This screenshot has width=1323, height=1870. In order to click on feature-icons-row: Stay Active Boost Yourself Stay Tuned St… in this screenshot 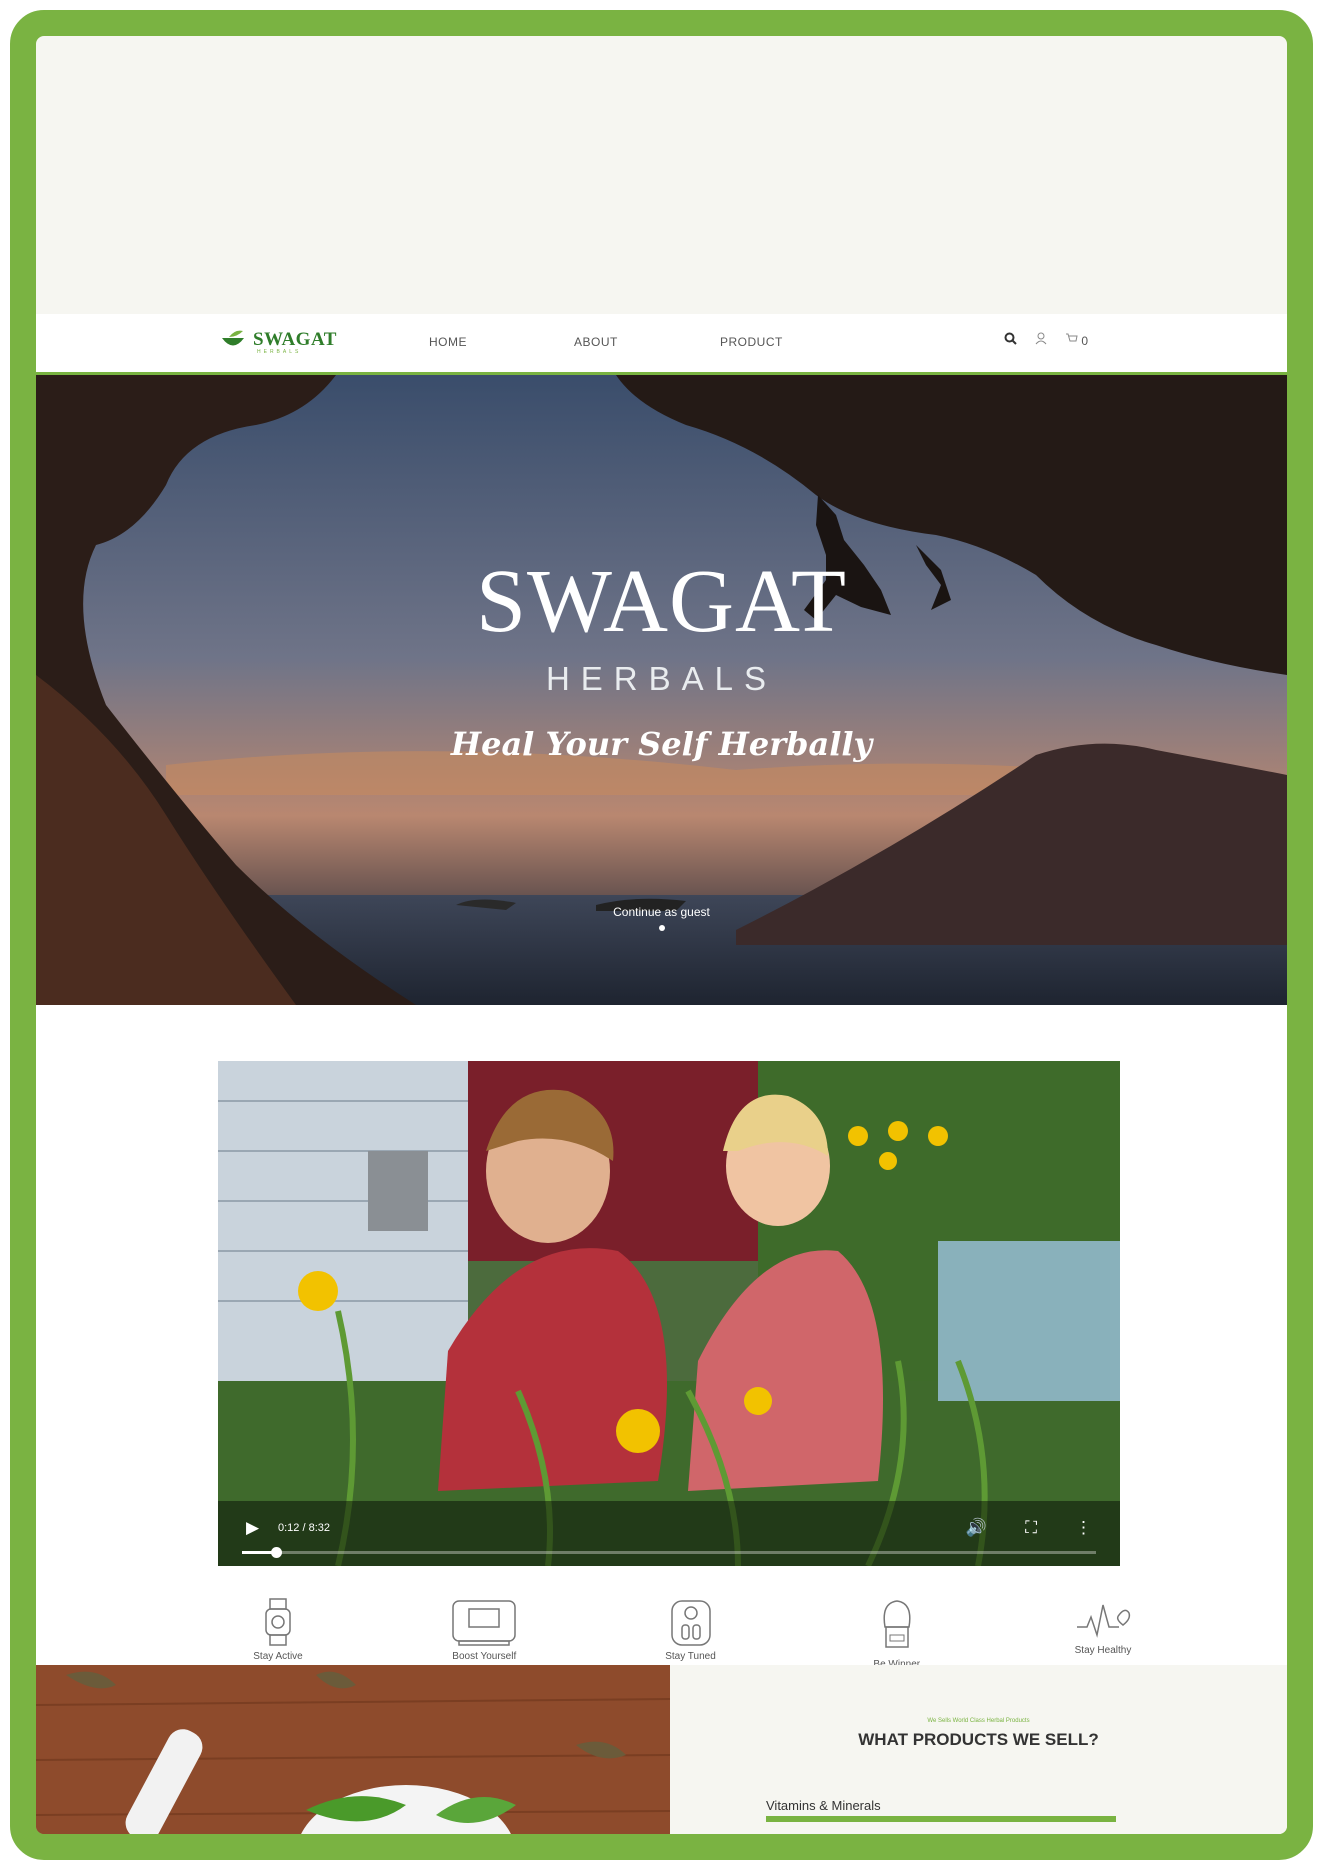, I will do `click(690, 1633)`.